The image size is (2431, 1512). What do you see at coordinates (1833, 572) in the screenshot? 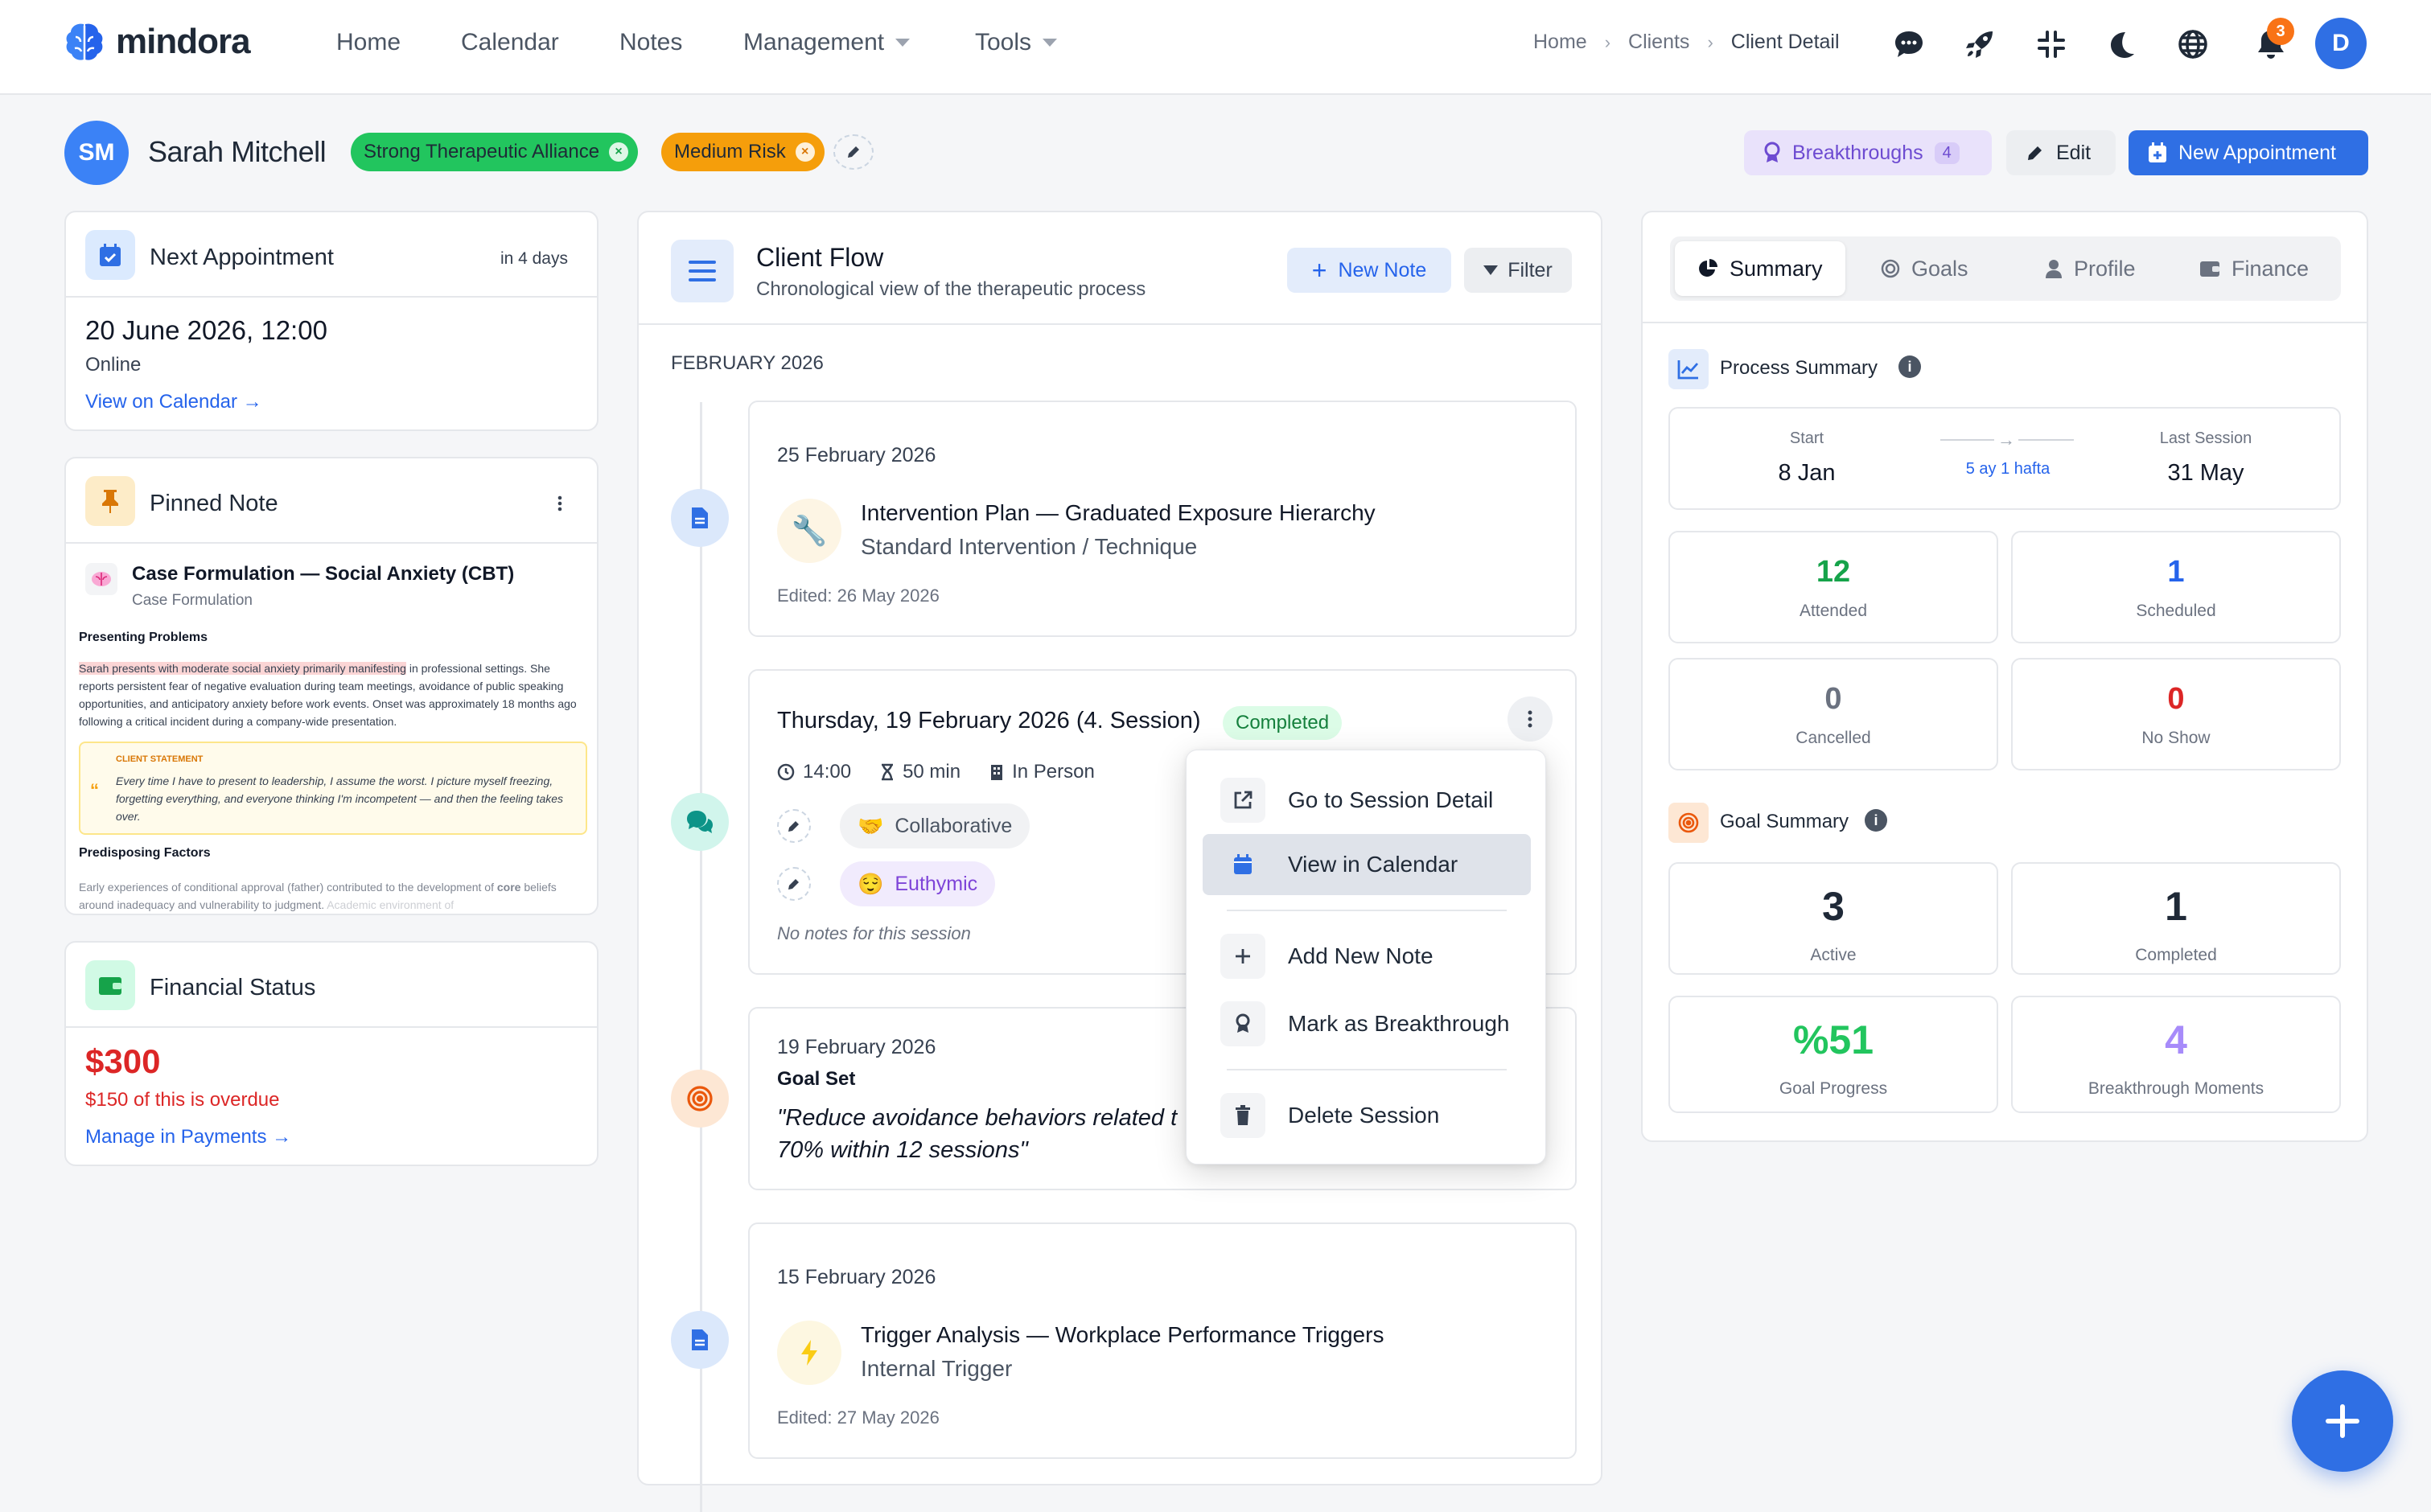
I see `stat-value: 12` at bounding box center [1833, 572].